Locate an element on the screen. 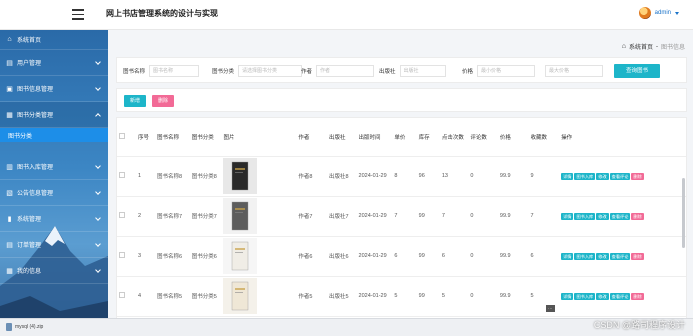 The image size is (693, 336). top-bar: 网上书店管理系统的设计与实现 admin is located at coordinates (346, 15).